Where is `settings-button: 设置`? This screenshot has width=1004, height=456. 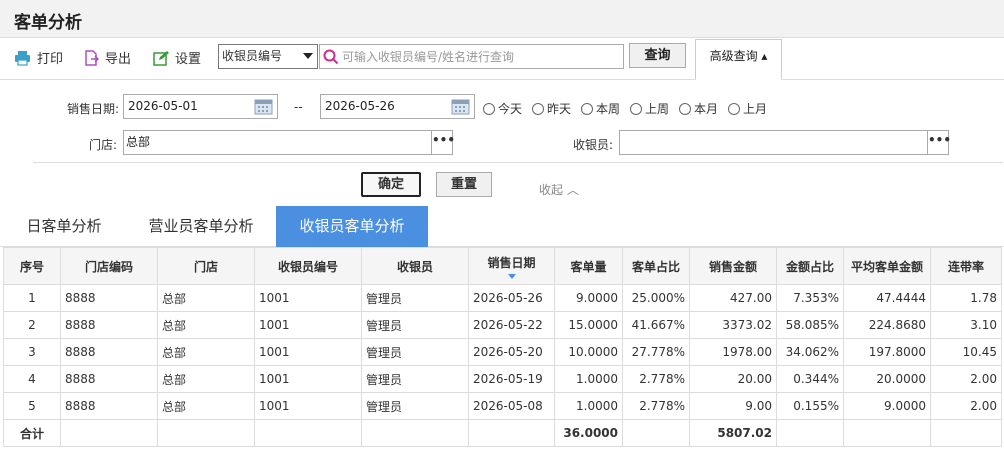 settings-button: 设置 is located at coordinates (177, 57).